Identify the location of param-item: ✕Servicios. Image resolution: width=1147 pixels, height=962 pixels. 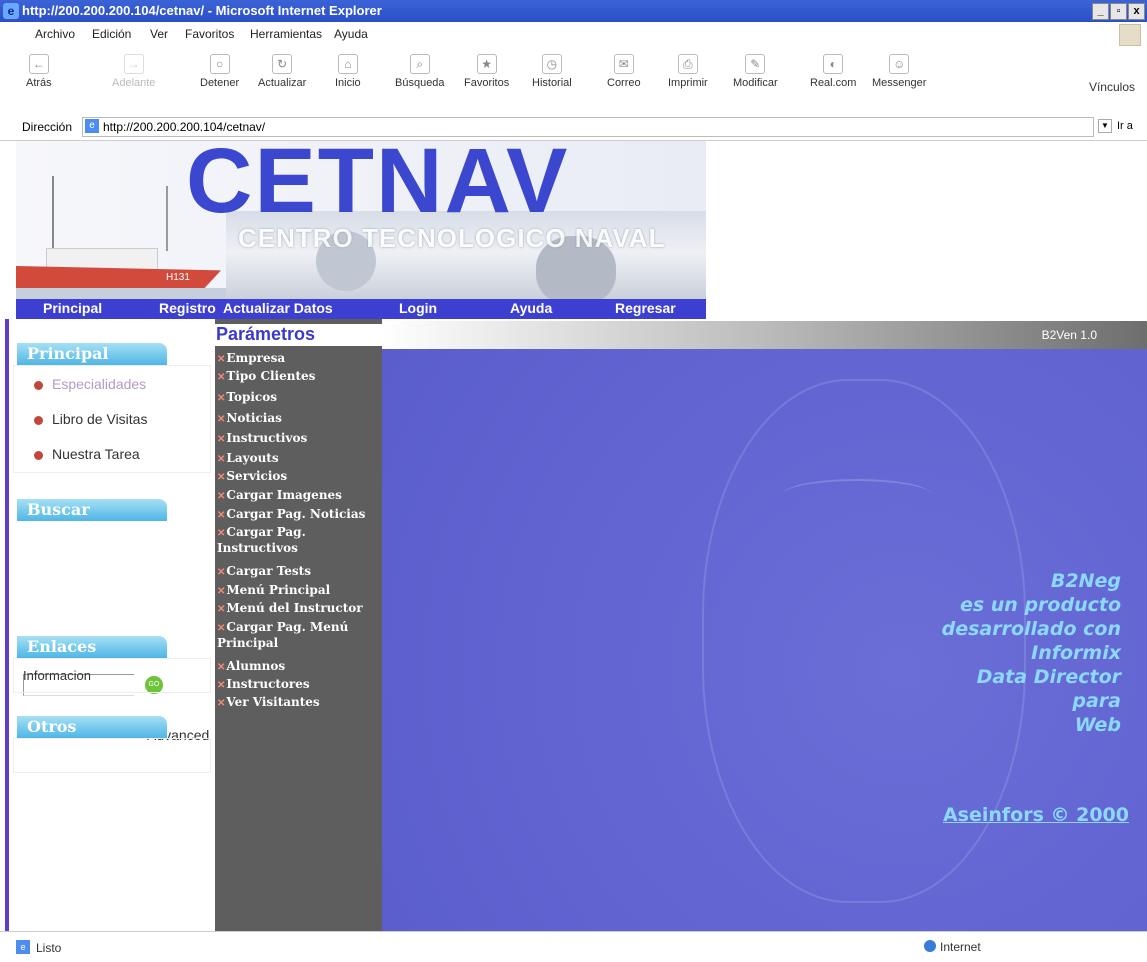
(252, 477).